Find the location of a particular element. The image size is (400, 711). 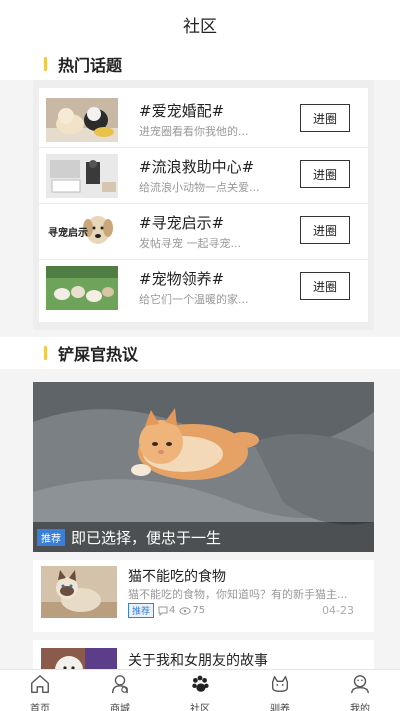

bottom-tab-bar: 首页 商城 社区 驯养 我的 is located at coordinates (200, 690).